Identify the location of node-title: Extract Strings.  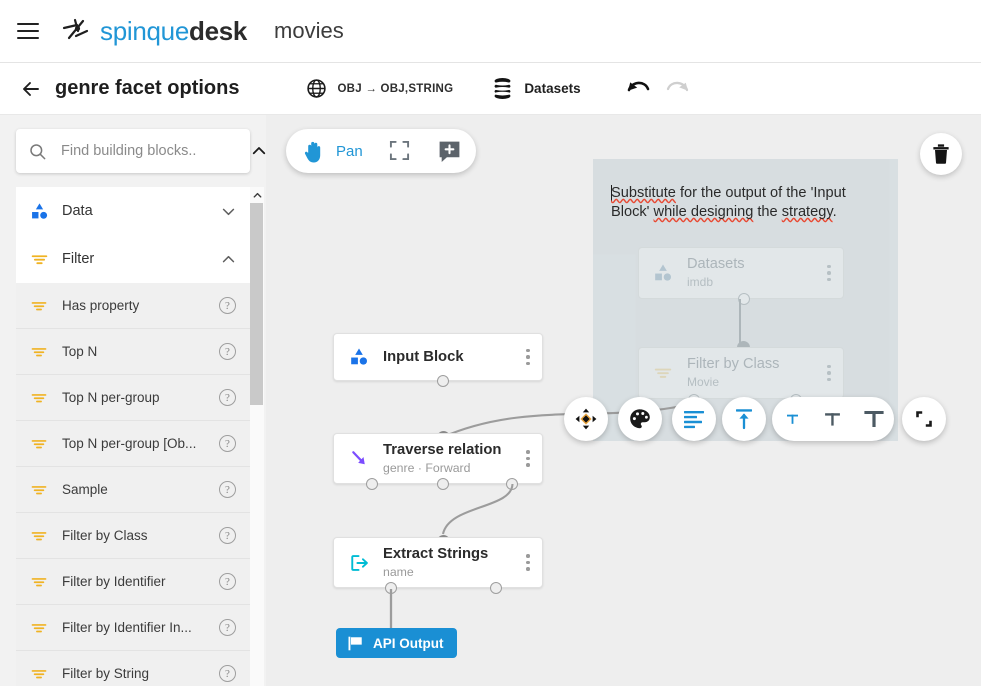
(436, 553).